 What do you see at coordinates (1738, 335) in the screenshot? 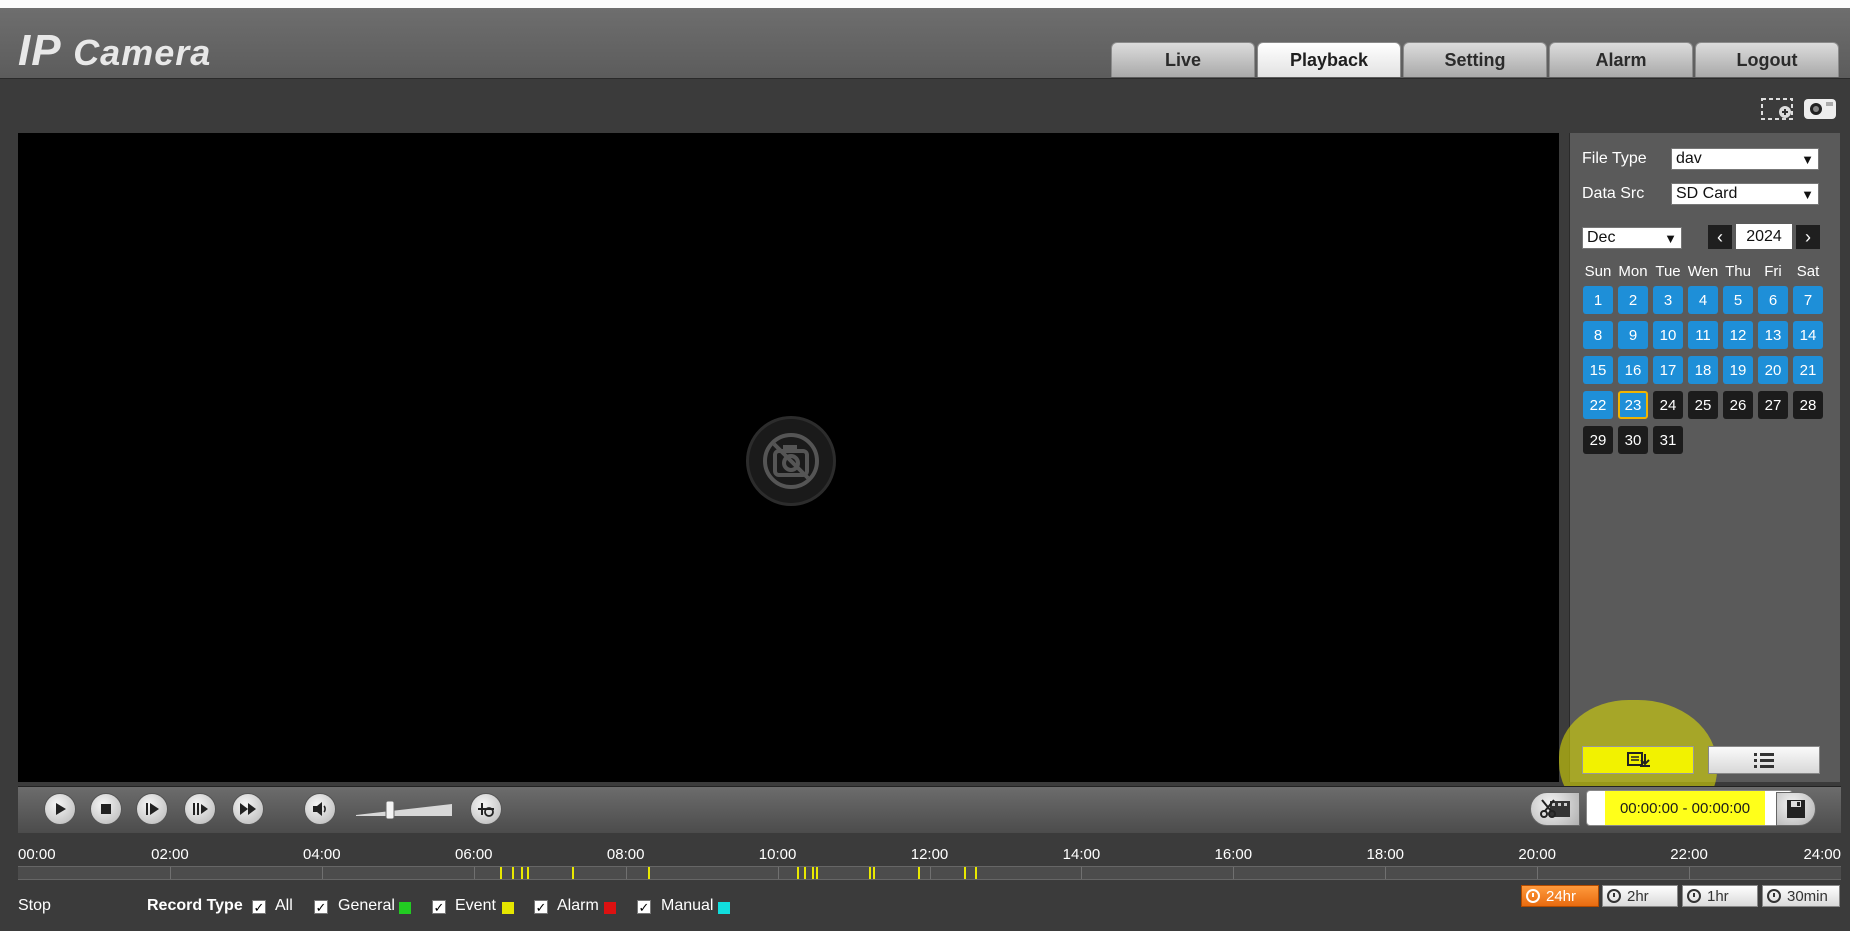
I see `calendar-day: 12` at bounding box center [1738, 335].